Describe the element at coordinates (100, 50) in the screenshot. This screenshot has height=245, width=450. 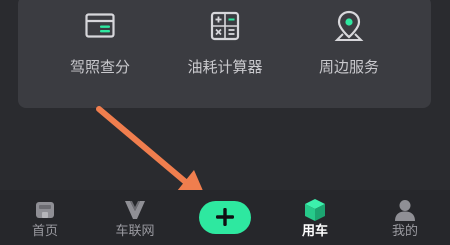
I see `service-license-points: 驾照查分` at that location.